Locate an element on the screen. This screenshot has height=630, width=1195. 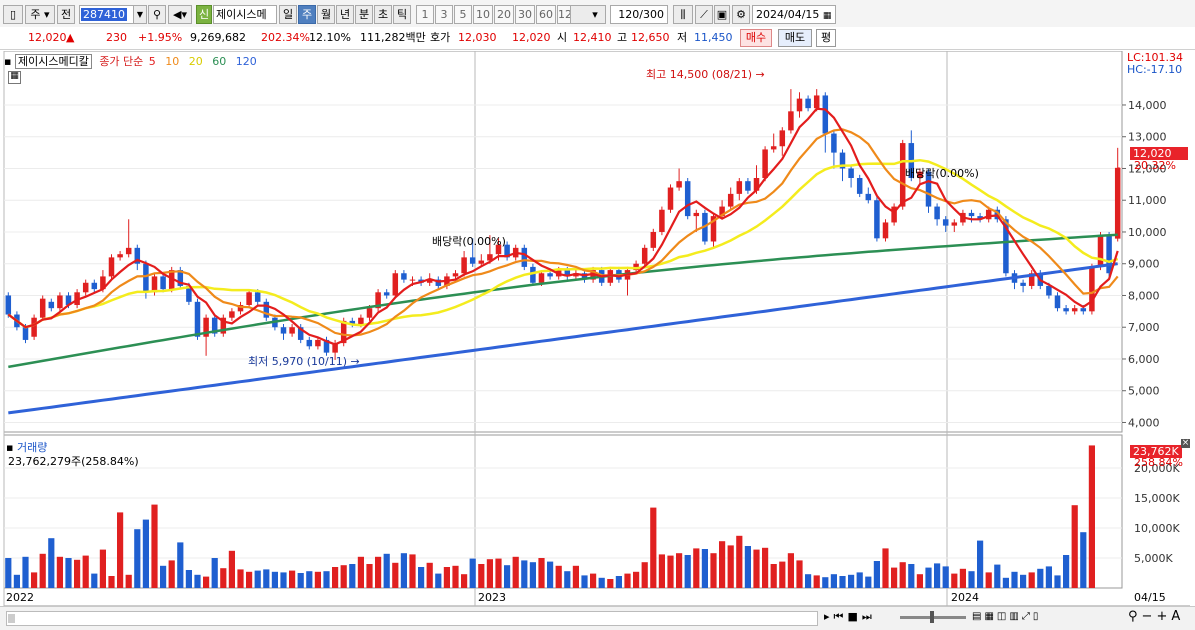
prev-button: 전 is located at coordinates (66, 14).